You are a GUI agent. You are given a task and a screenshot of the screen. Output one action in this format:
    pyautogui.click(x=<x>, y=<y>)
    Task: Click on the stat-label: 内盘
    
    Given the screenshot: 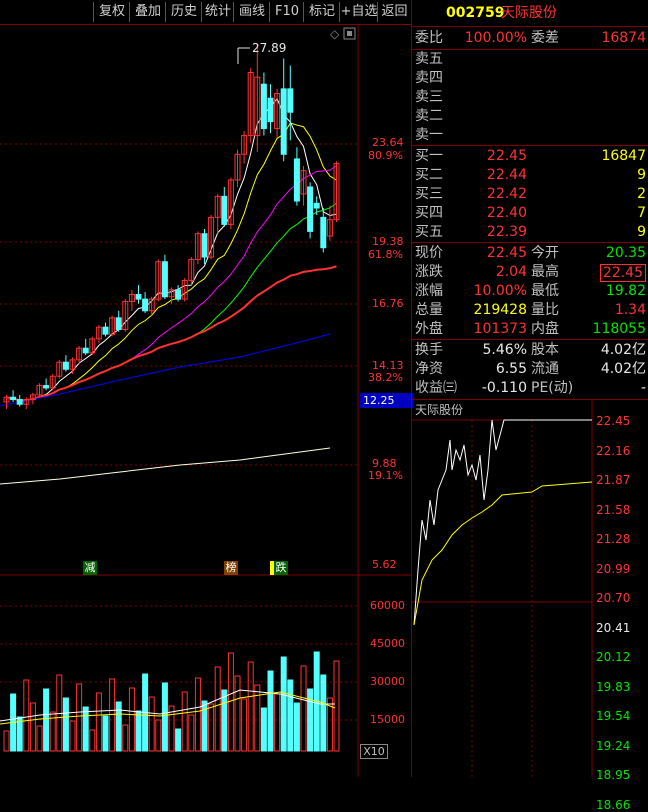 What is the action you would take?
    pyautogui.click(x=545, y=329)
    